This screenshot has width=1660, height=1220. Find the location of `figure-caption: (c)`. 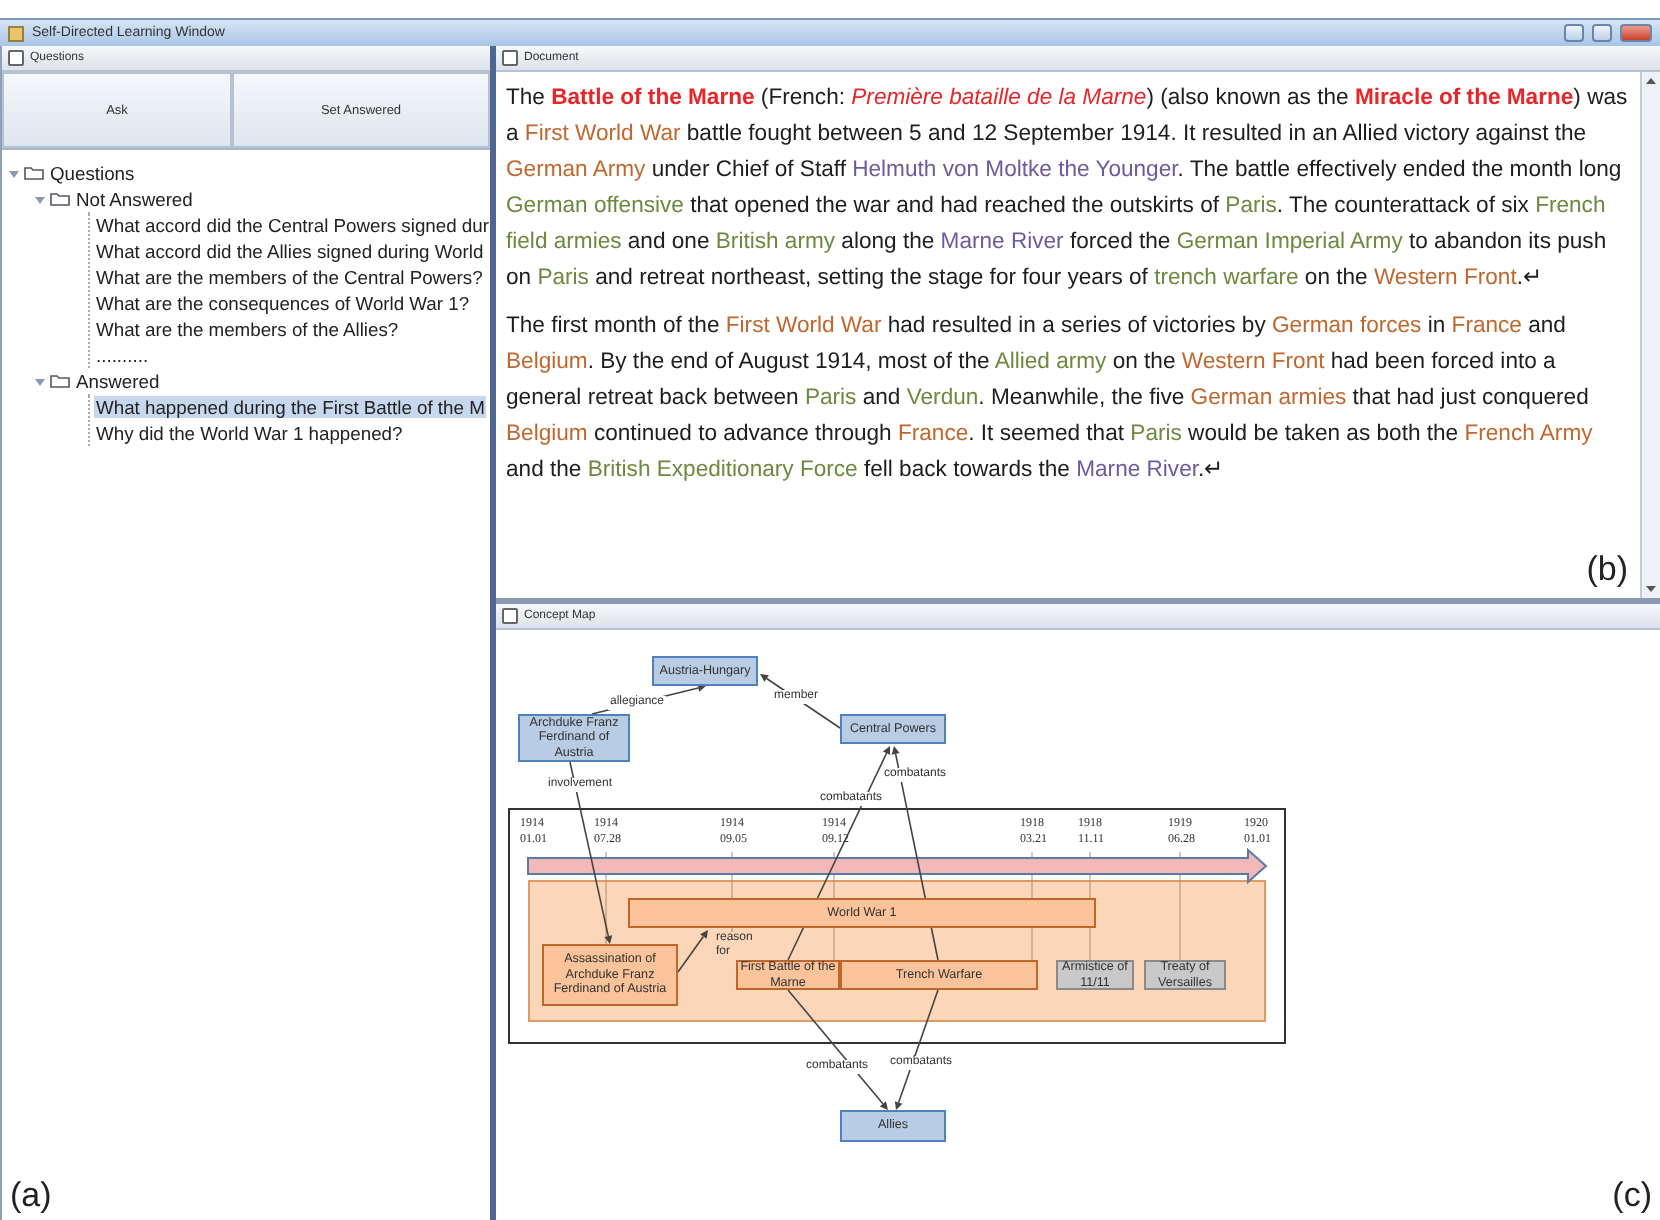

figure-caption: (c) is located at coordinates (1632, 1196).